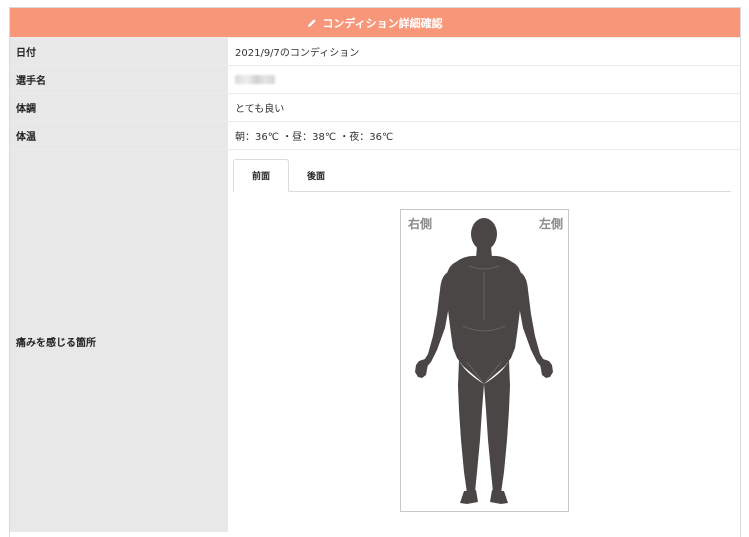 The height and width of the screenshot is (537, 749). Describe the element at coordinates (484, 79) in the screenshot. I see `player-value` at that location.